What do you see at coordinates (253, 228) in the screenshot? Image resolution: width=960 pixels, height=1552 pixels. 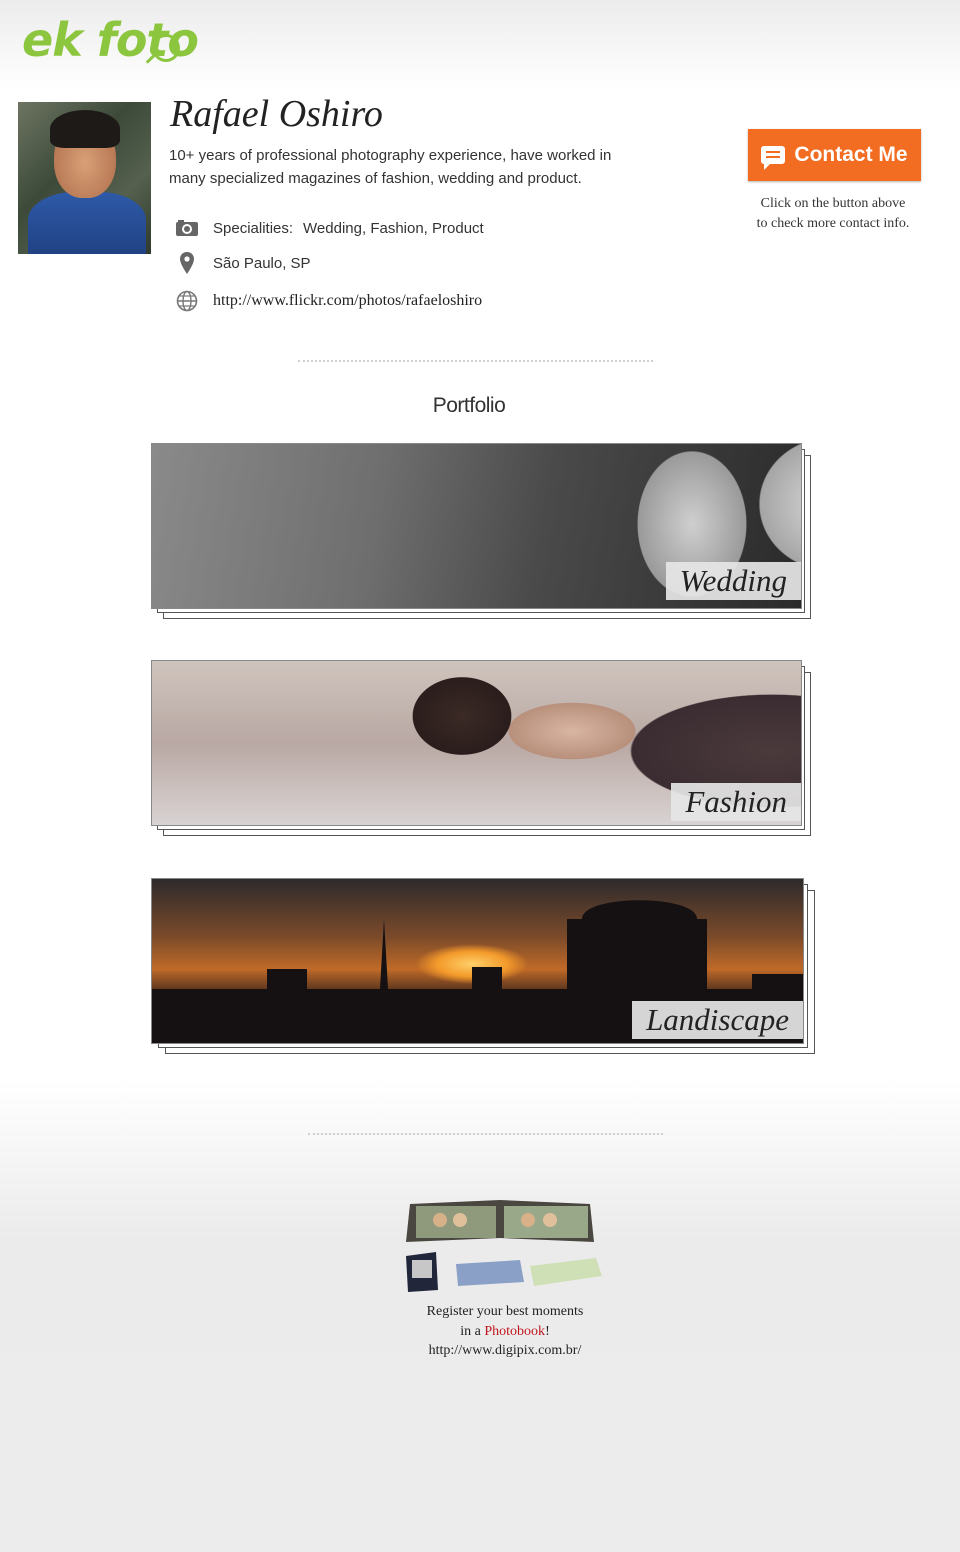 I see `specialities-label: Specialities:` at bounding box center [253, 228].